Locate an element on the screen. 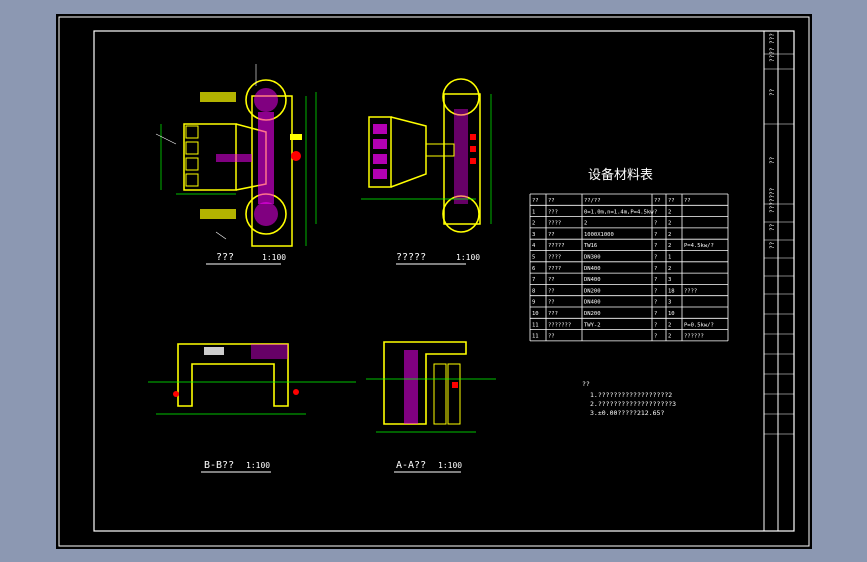  table-cell: ??????? is located at coordinates (559, 325).